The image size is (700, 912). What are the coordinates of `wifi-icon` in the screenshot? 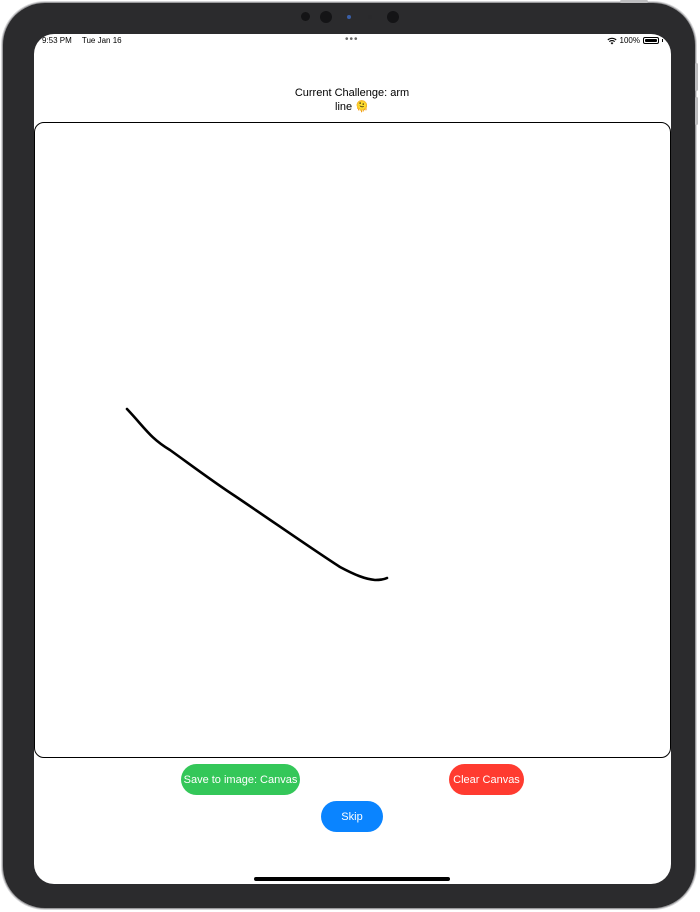 It's located at (611, 40).